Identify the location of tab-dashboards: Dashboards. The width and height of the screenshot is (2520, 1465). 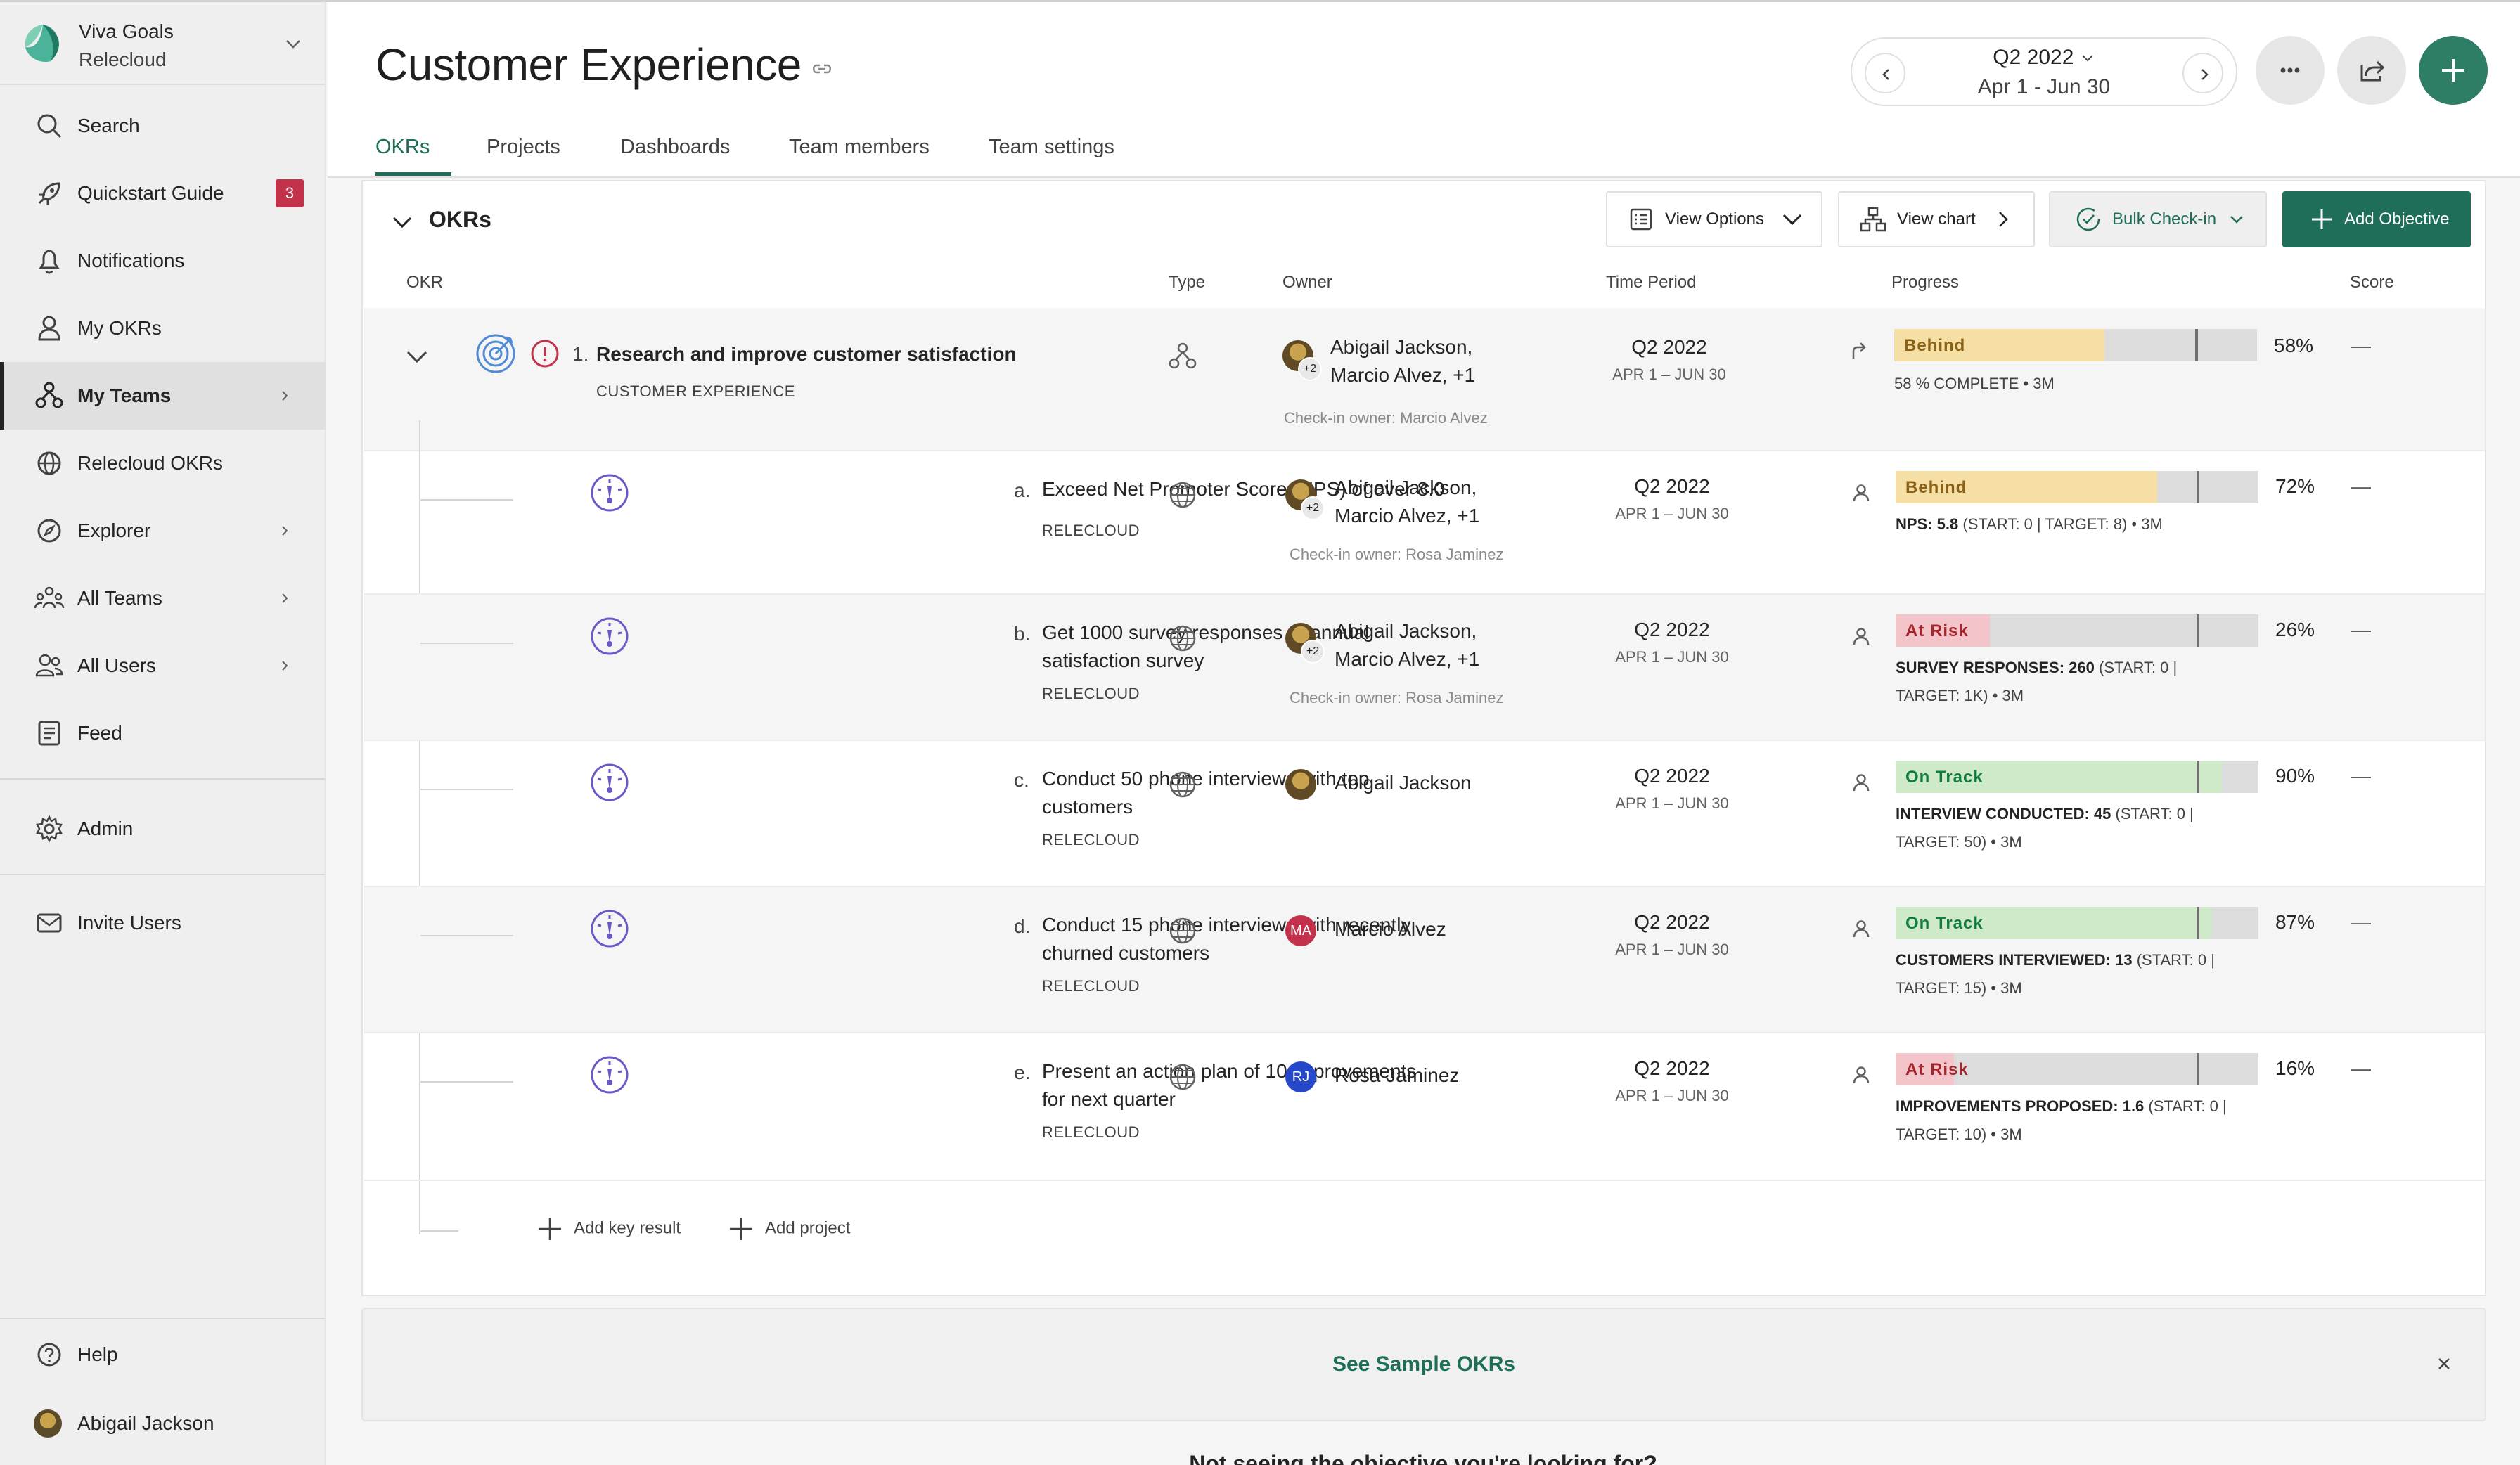
(675, 147).